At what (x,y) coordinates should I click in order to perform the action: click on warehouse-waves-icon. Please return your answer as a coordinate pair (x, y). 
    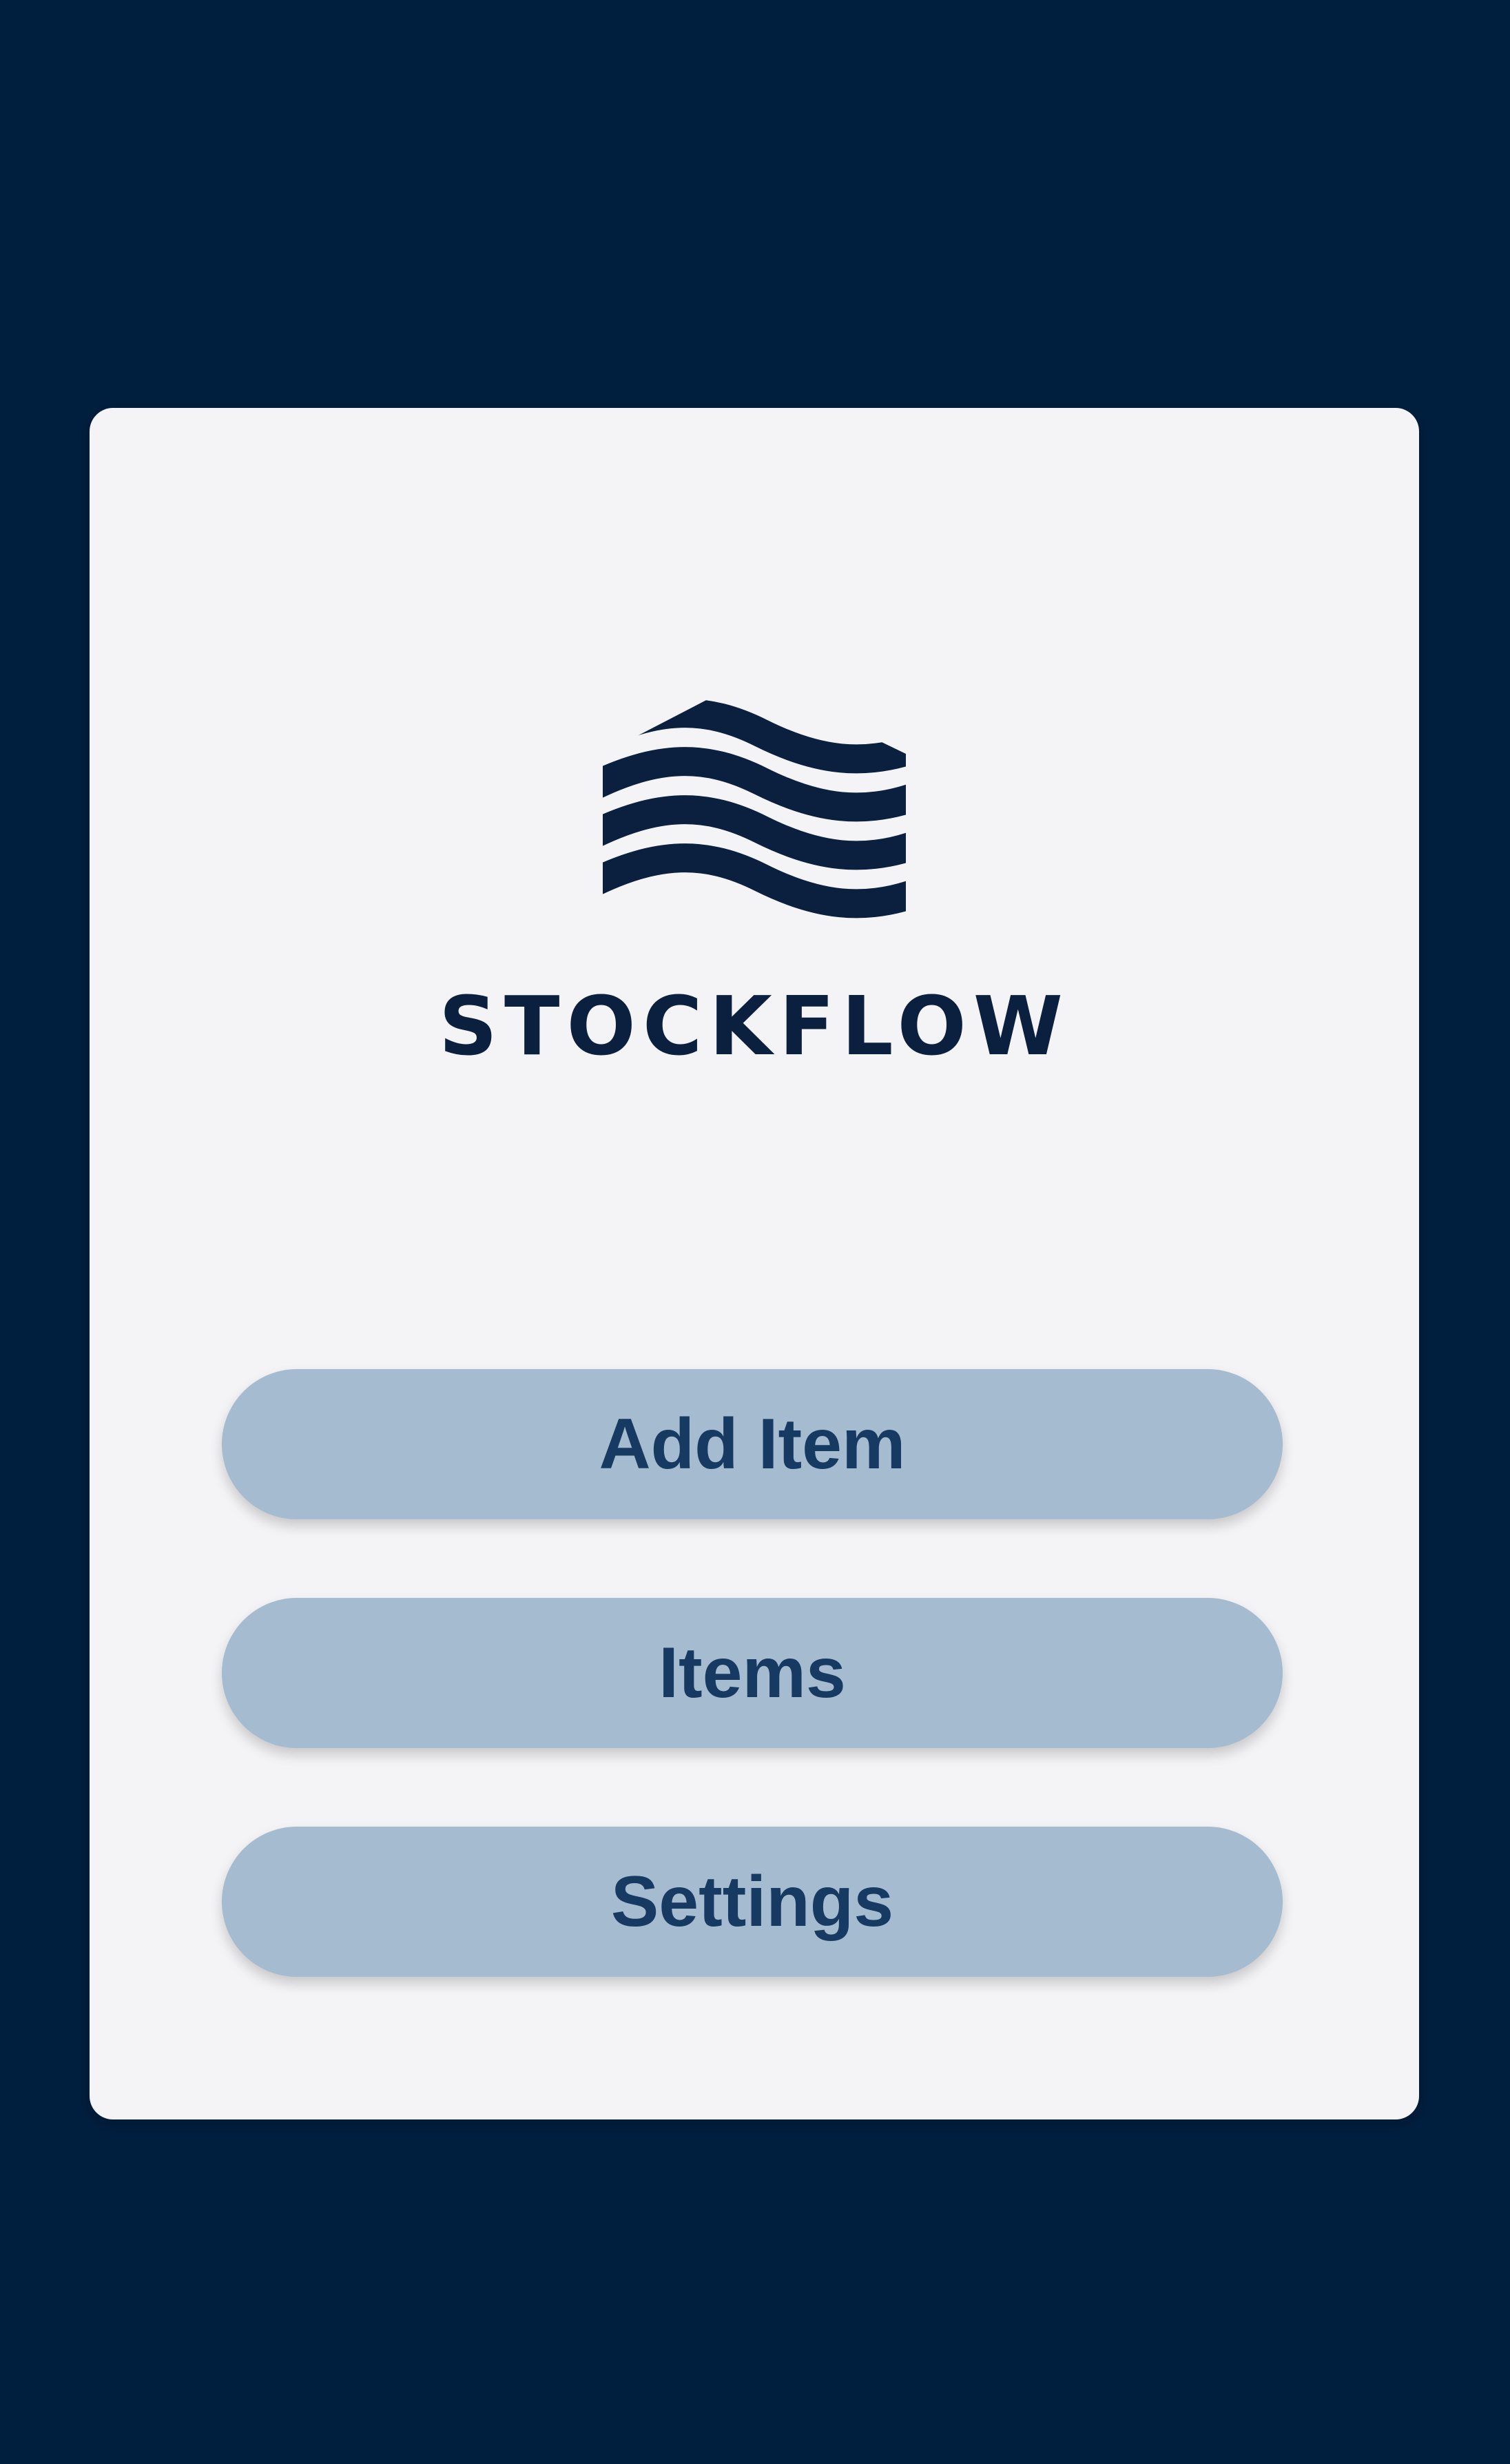
    Looking at the image, I should click on (754, 808).